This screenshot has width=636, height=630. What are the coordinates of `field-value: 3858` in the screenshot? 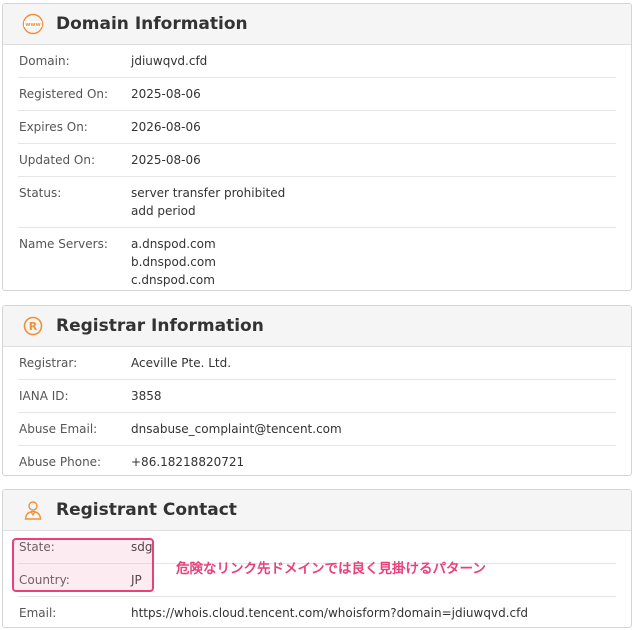 It's located at (146, 396).